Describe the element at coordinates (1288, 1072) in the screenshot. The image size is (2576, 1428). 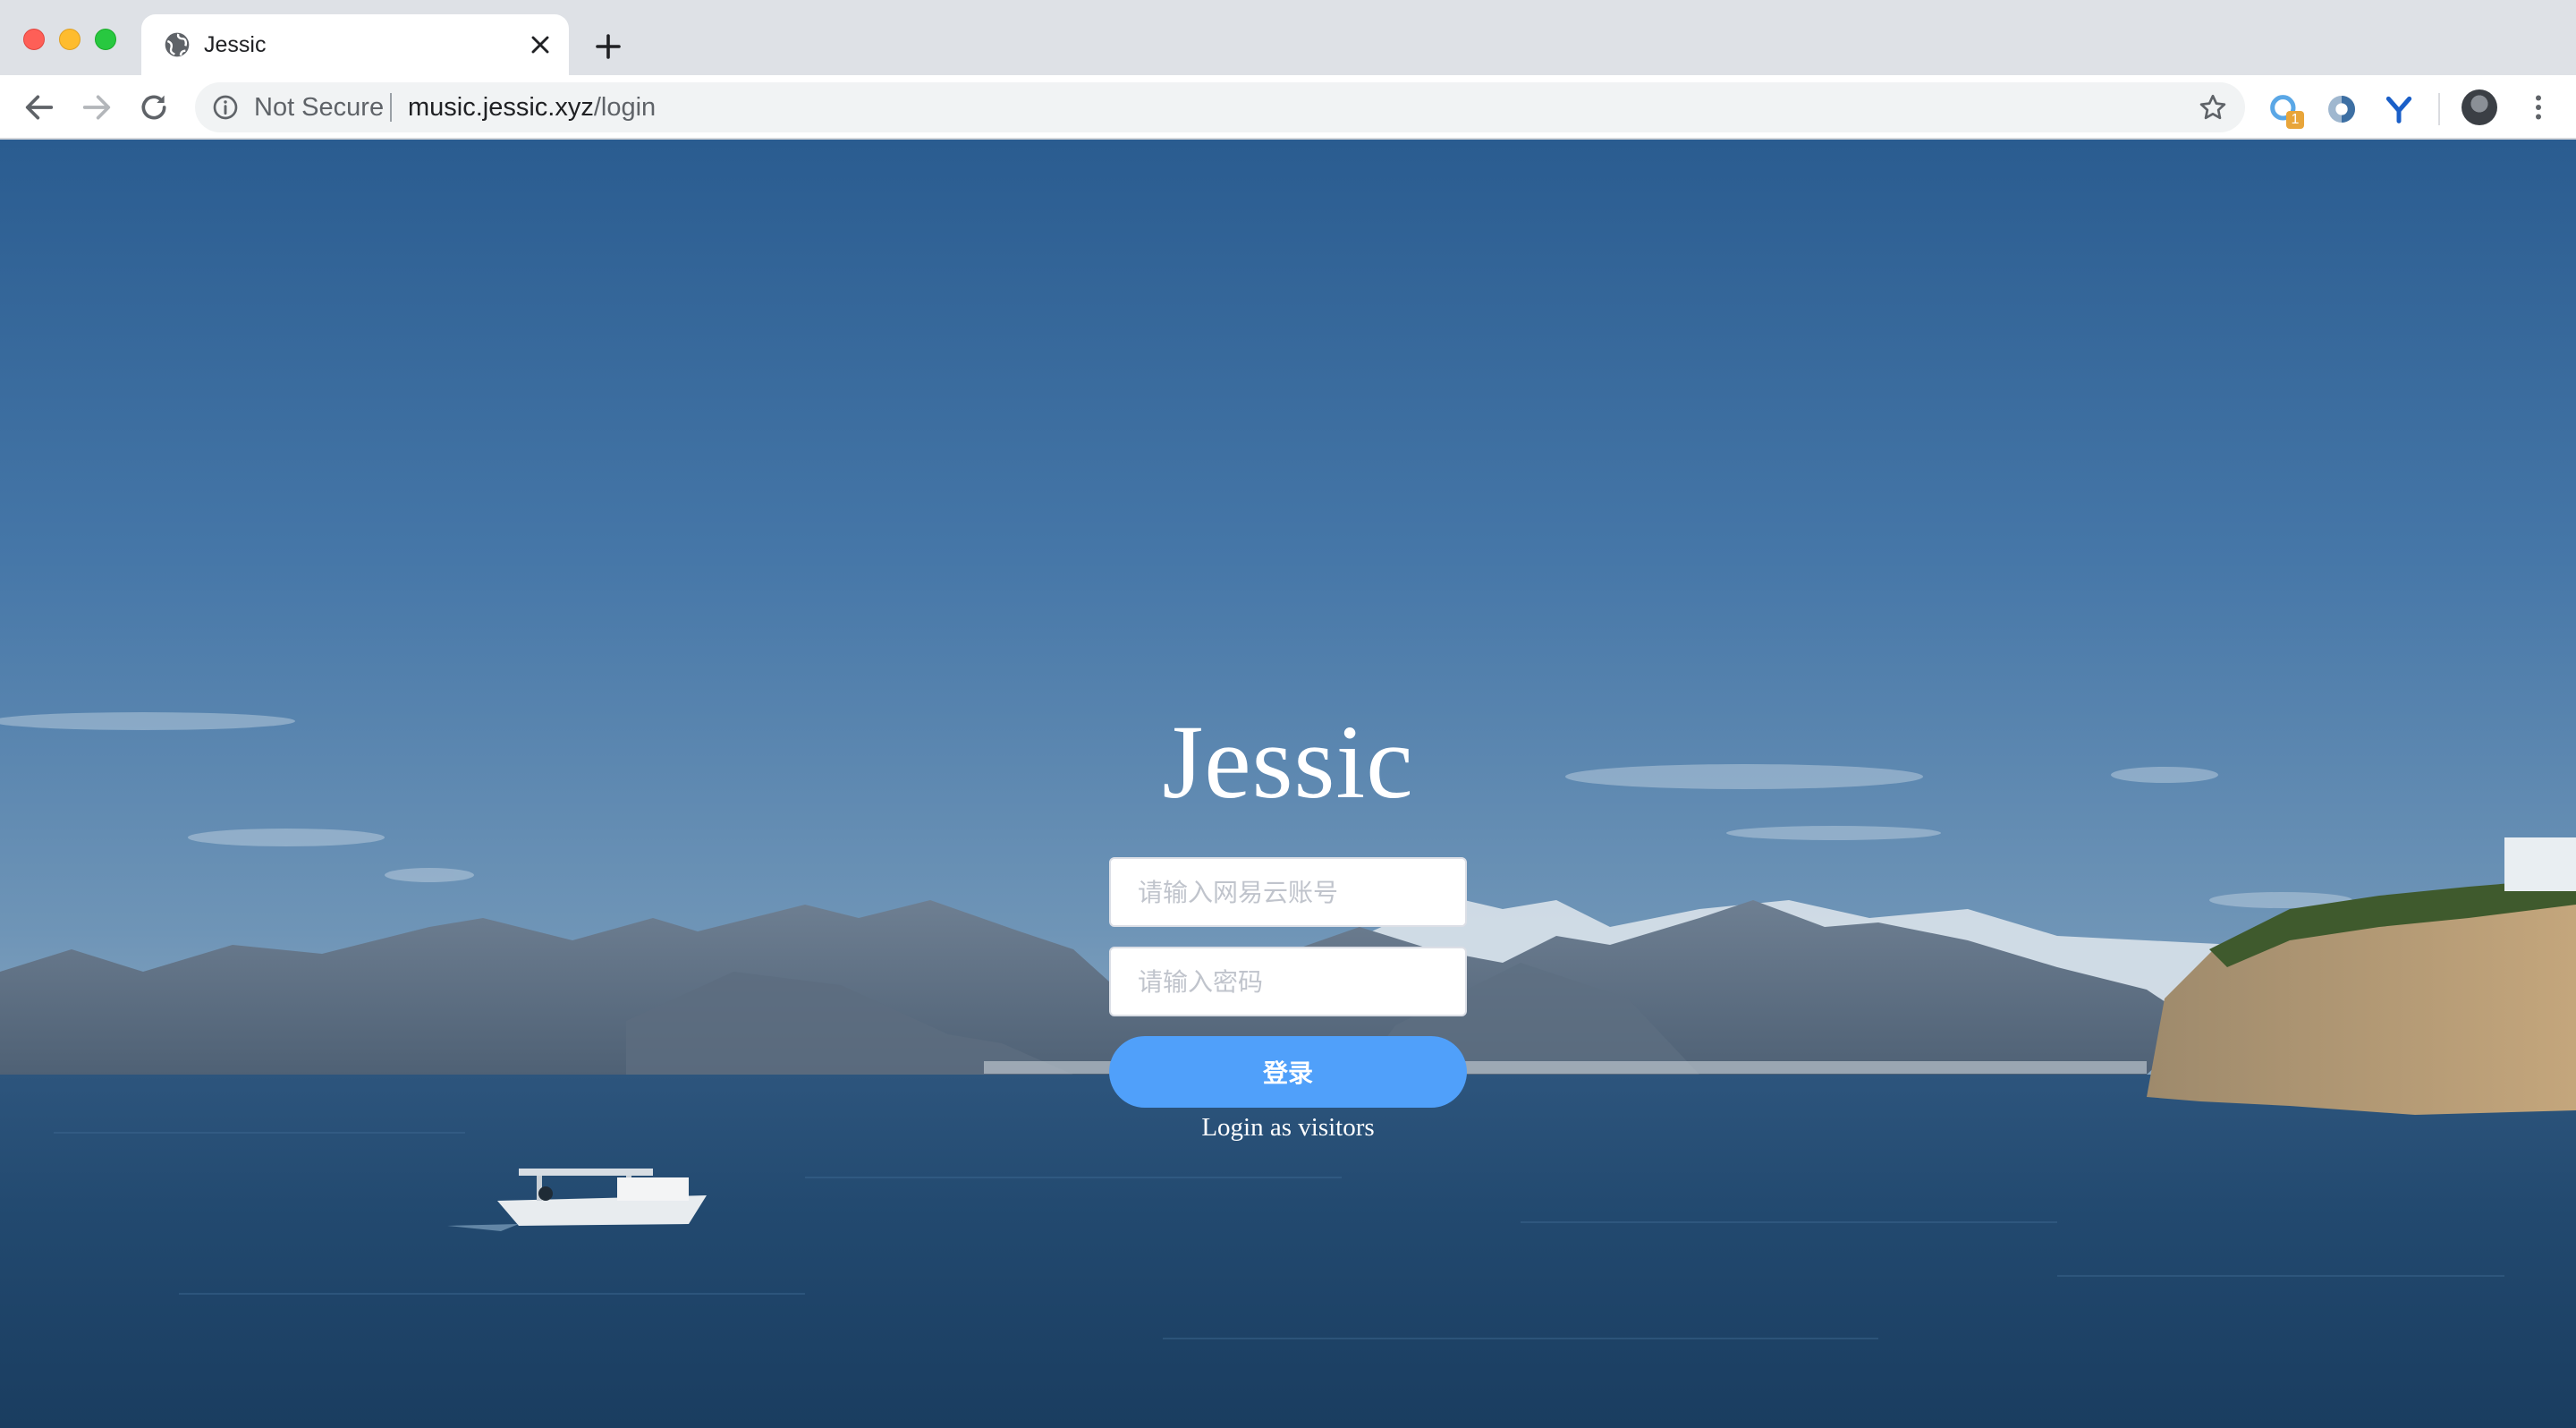
I see `login-button: 登录` at that location.